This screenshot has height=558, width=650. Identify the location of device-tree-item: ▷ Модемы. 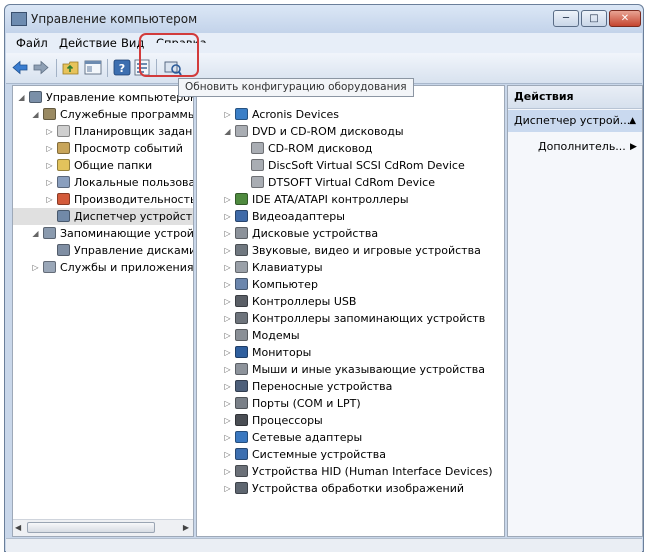
(350, 335).